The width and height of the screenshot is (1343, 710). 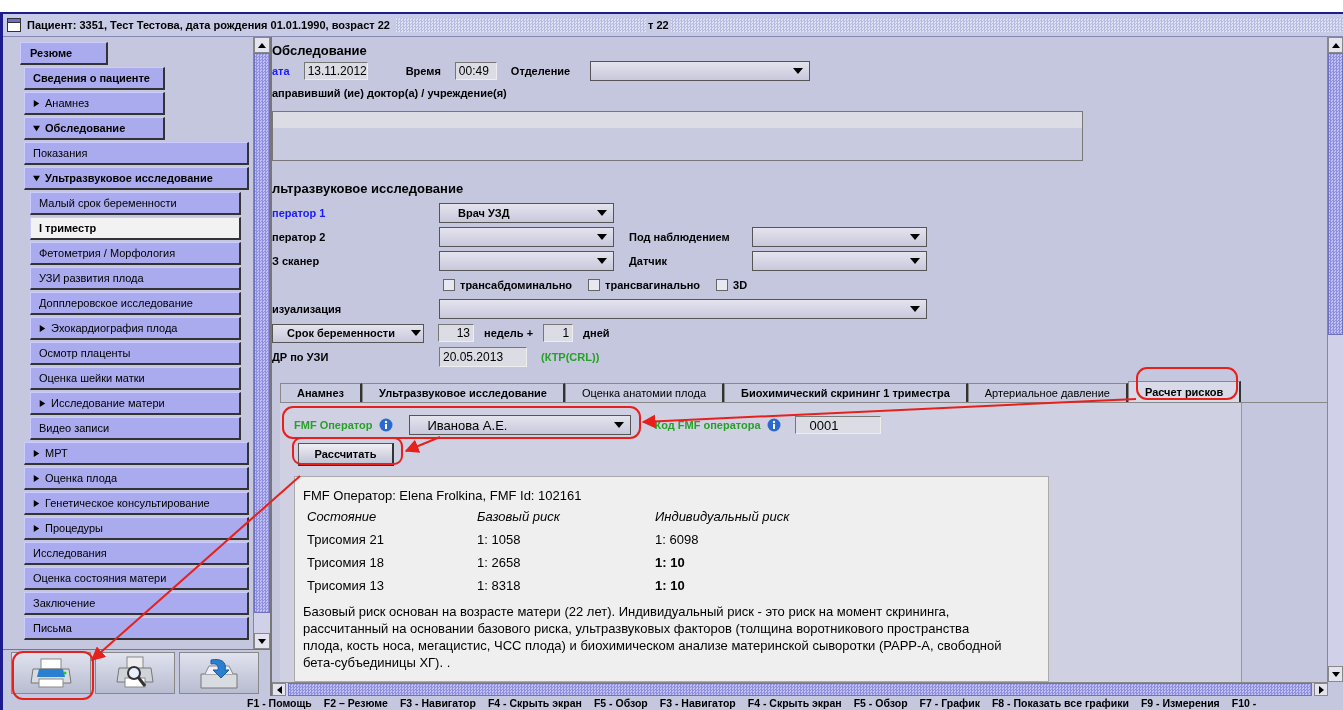 What do you see at coordinates (135, 303) in the screenshot?
I see `sidebar-item: Допплеровское исследование` at bounding box center [135, 303].